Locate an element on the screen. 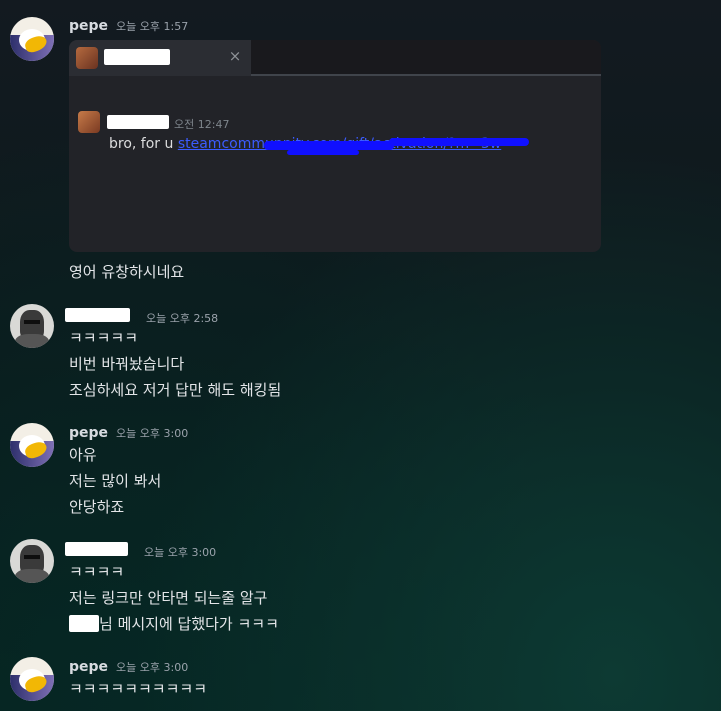 This screenshot has width=721, height=711. close-icon: × is located at coordinates (235, 56).